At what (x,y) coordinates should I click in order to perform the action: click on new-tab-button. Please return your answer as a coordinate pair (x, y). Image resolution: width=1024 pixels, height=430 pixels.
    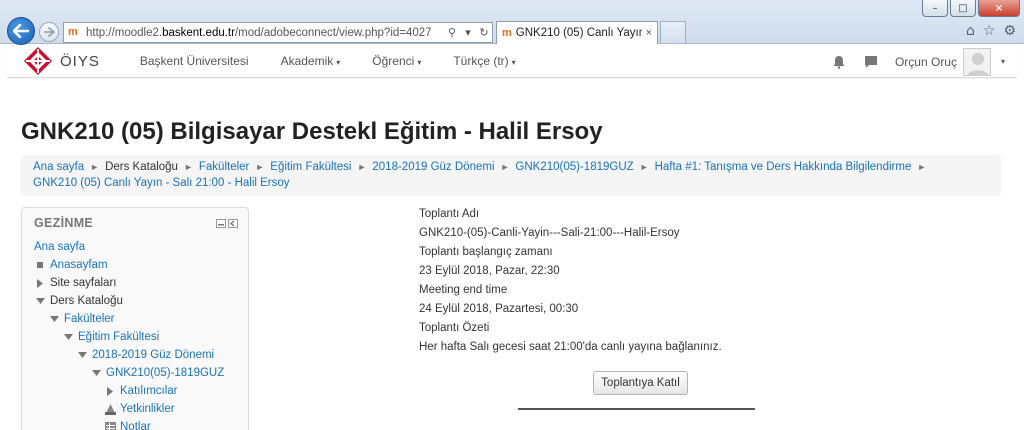
    Looking at the image, I should click on (673, 32).